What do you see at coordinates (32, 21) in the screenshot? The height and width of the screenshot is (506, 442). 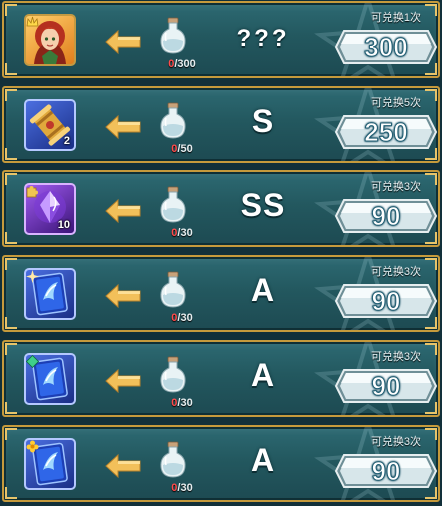 I see `crown-badge-icon` at bounding box center [32, 21].